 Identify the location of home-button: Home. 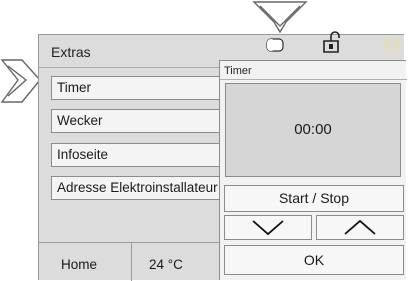
(79, 264).